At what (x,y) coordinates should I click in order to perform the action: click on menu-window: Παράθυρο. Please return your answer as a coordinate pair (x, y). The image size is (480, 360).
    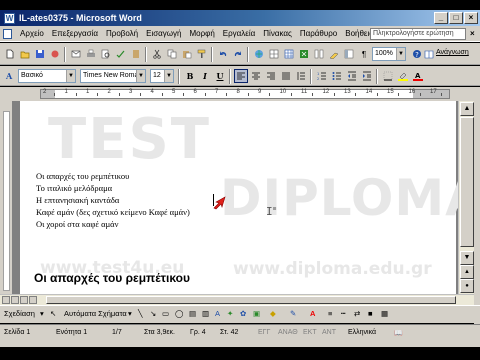
    Looking at the image, I should click on (318, 33).